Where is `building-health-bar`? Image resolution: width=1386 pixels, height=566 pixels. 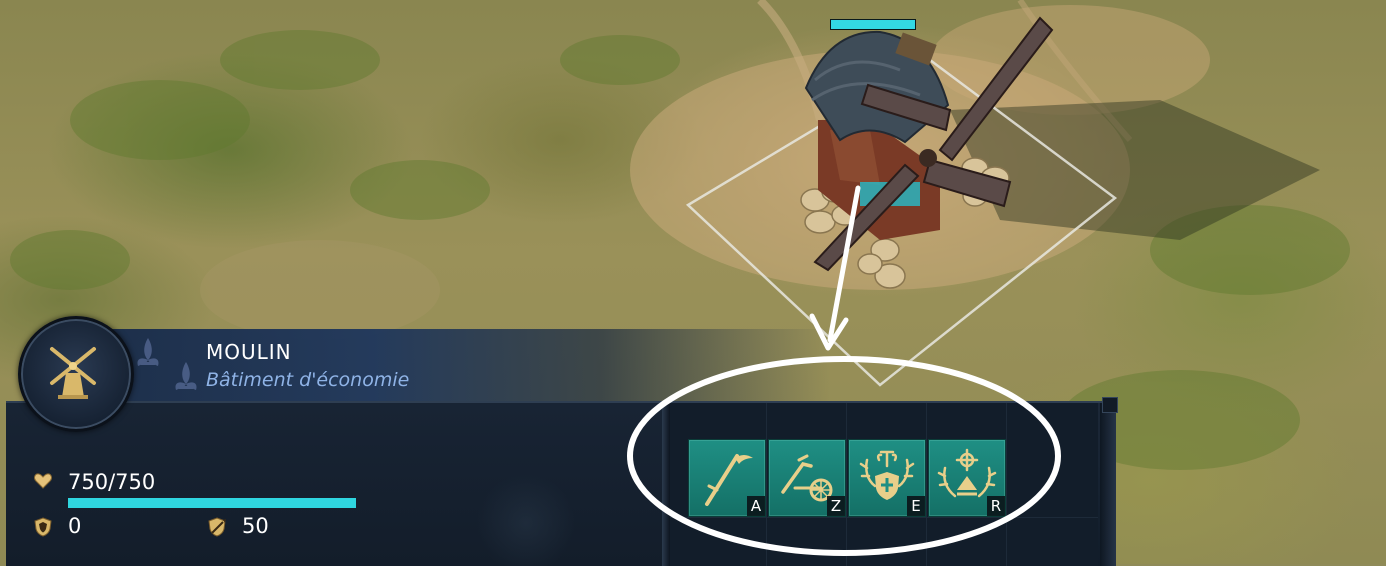
building-health-bar is located at coordinates (873, 24).